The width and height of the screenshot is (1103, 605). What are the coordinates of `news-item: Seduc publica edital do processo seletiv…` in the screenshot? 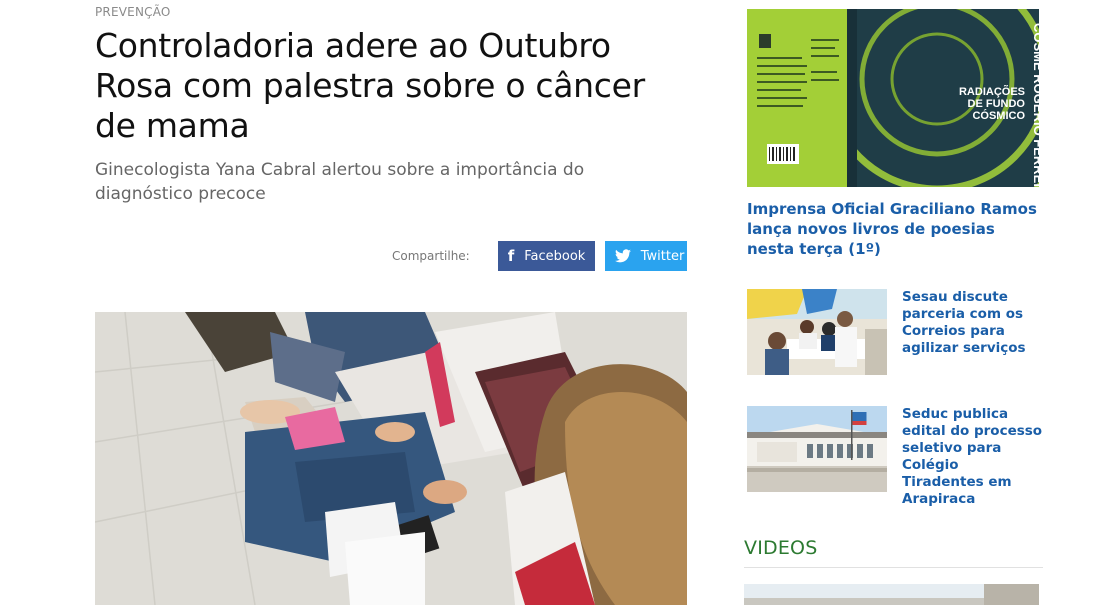 It's located at (895, 456).